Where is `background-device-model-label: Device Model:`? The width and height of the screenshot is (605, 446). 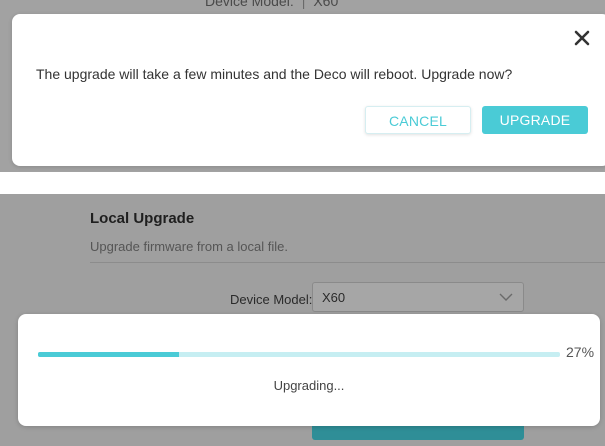 background-device-model-label: Device Model: is located at coordinates (249, 4).